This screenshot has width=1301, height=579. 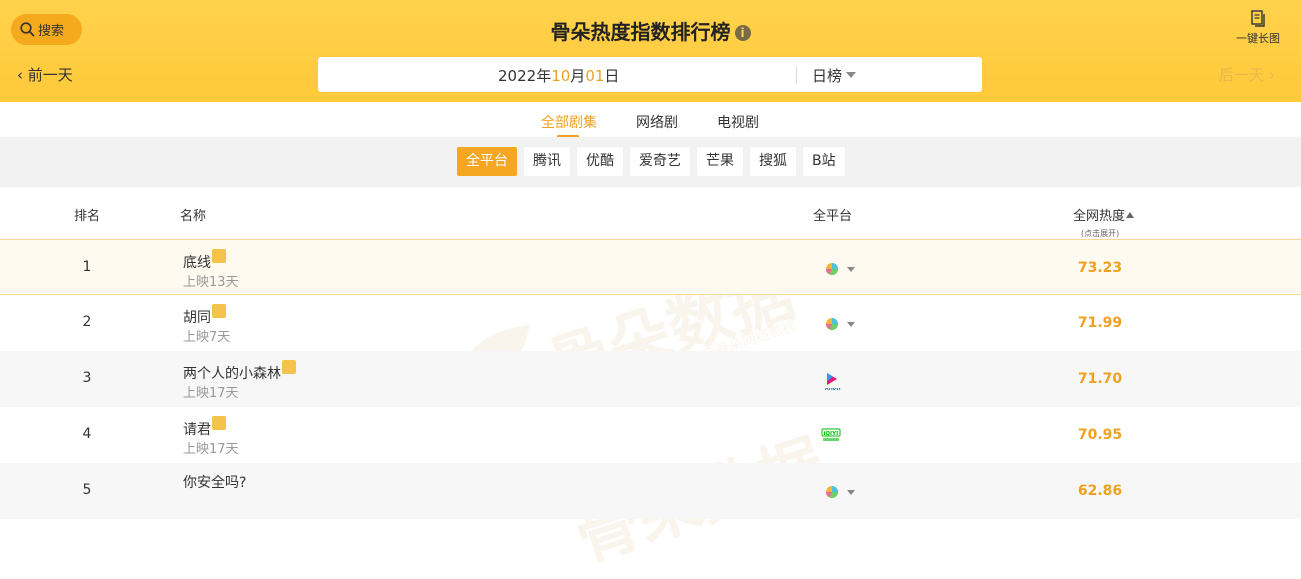 What do you see at coordinates (1100, 323) in the screenshot?
I see `heat-value: 71.99` at bounding box center [1100, 323].